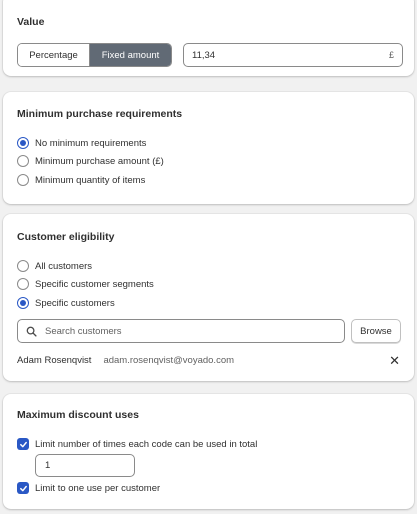 The width and height of the screenshot is (417, 514). I want to click on fixed-amount-button: Fixed amount, so click(130, 55).